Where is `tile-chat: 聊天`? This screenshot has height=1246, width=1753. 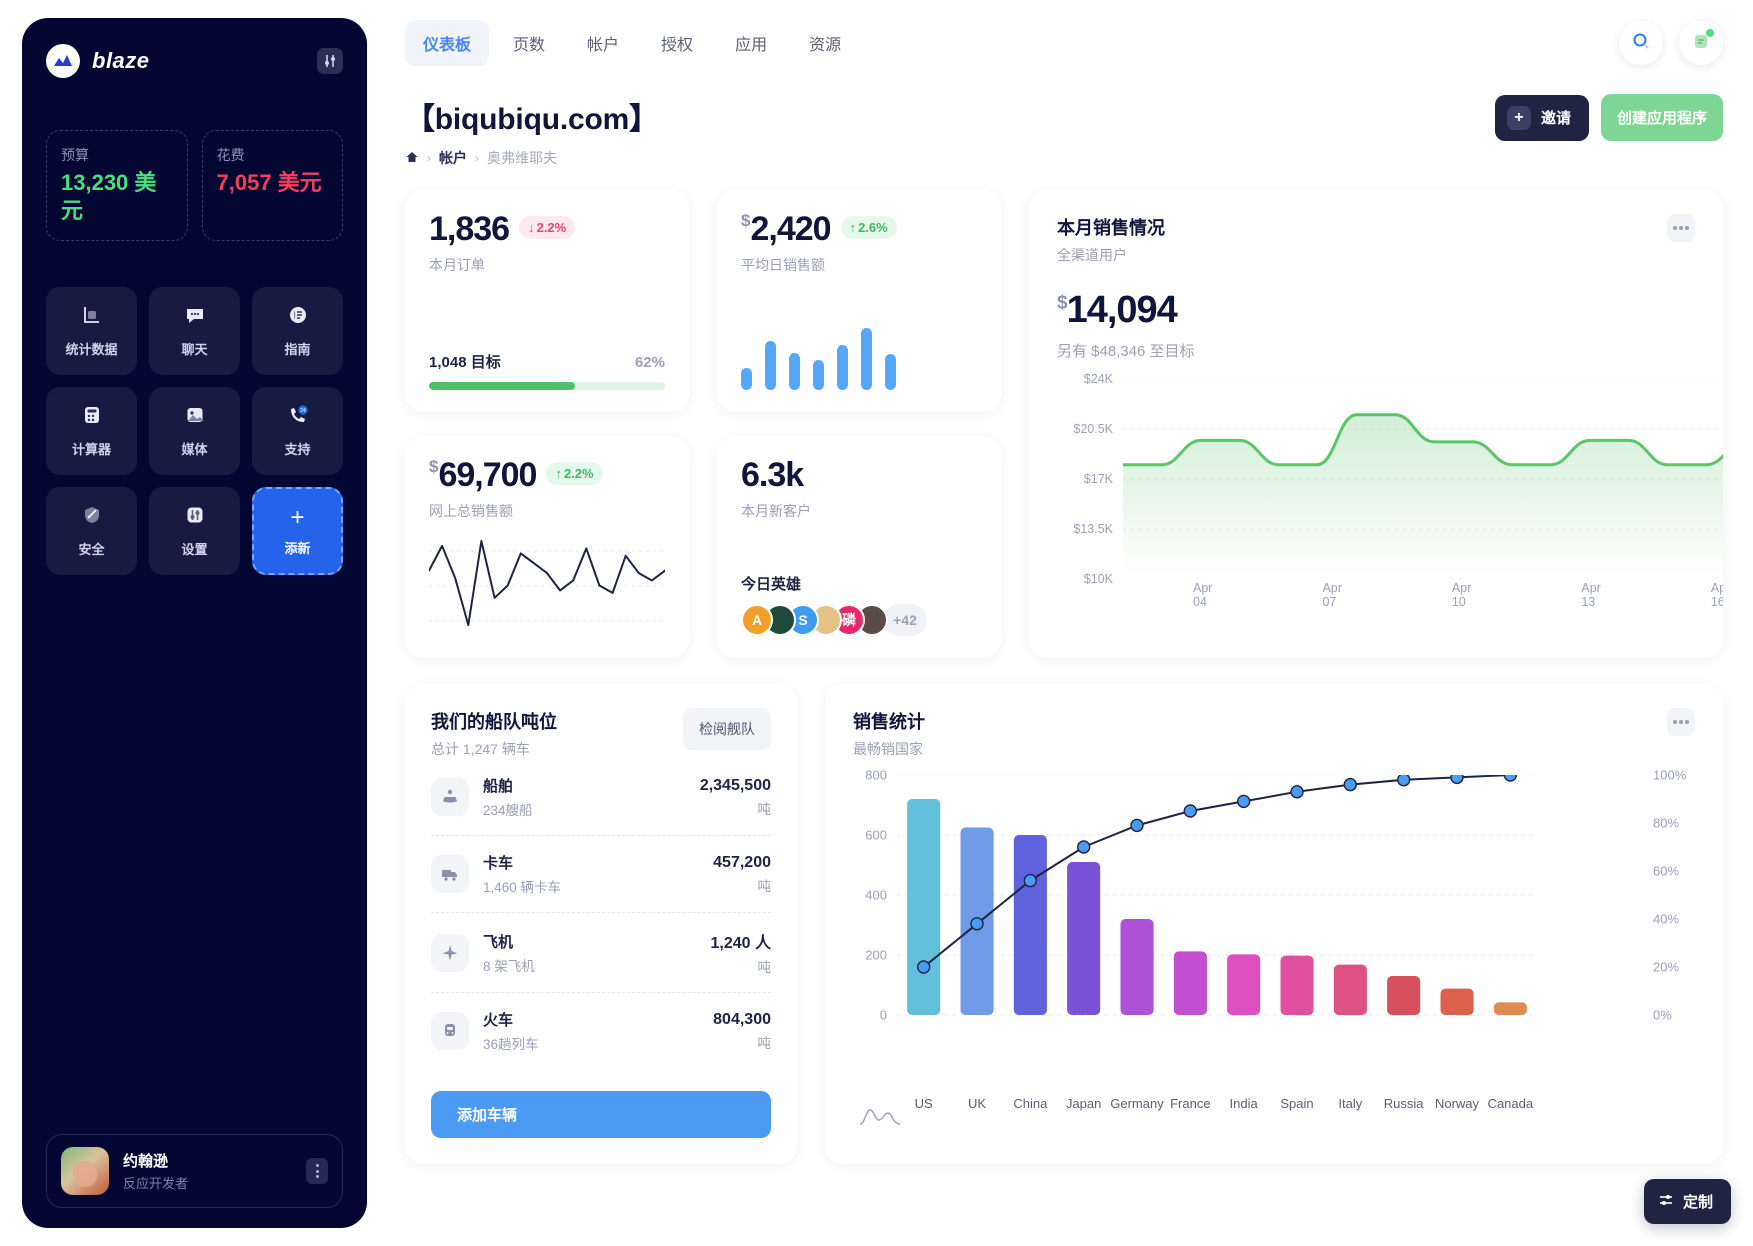
tile-chat: 聊天 is located at coordinates (194, 331).